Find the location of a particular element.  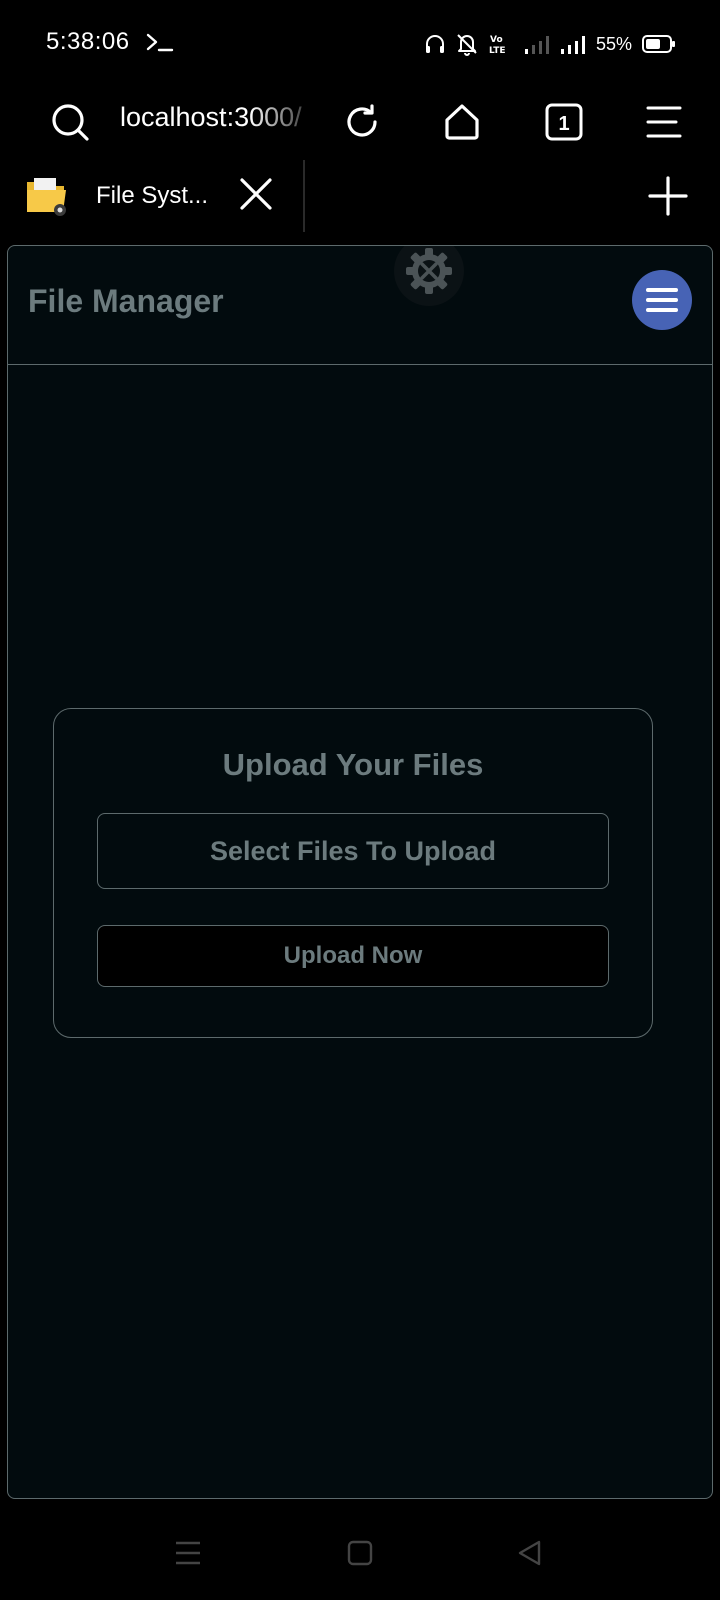

select-files-button: Select Files To Upload is located at coordinates (353, 851).